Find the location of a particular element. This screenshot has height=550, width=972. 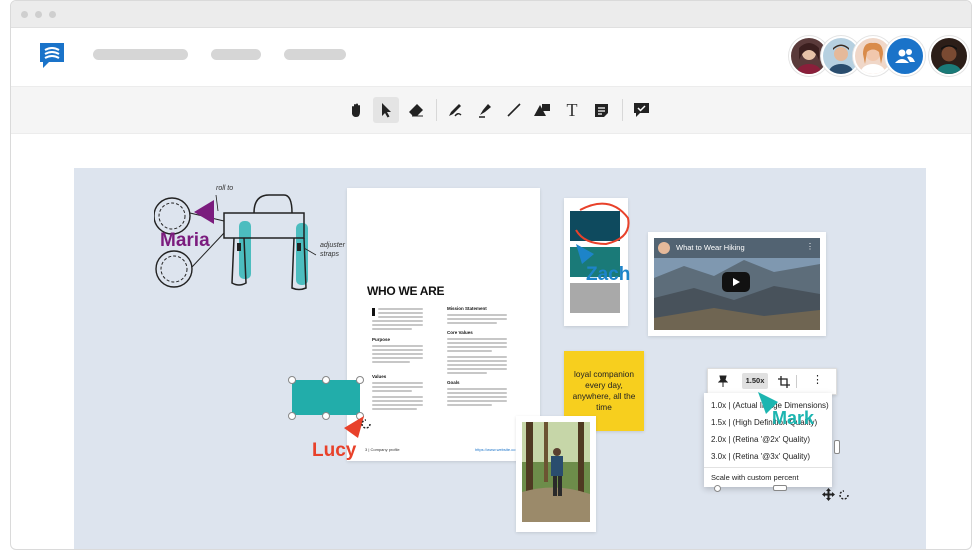

zach-cursor-label: Zach is located at coordinates (608, 274).